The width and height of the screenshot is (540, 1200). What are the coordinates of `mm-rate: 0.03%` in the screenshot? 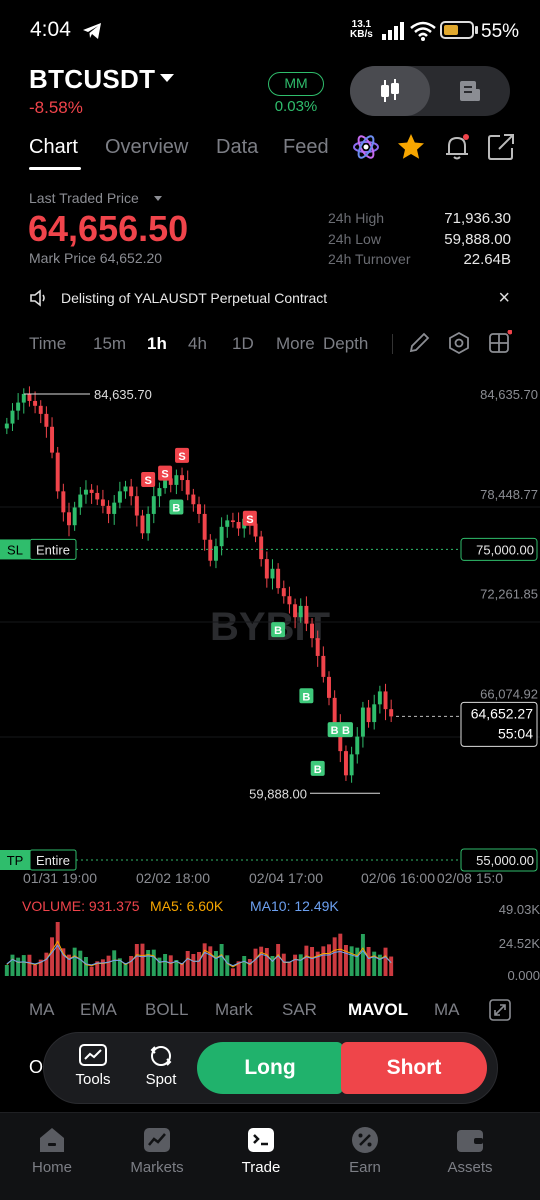 It's located at (296, 106).